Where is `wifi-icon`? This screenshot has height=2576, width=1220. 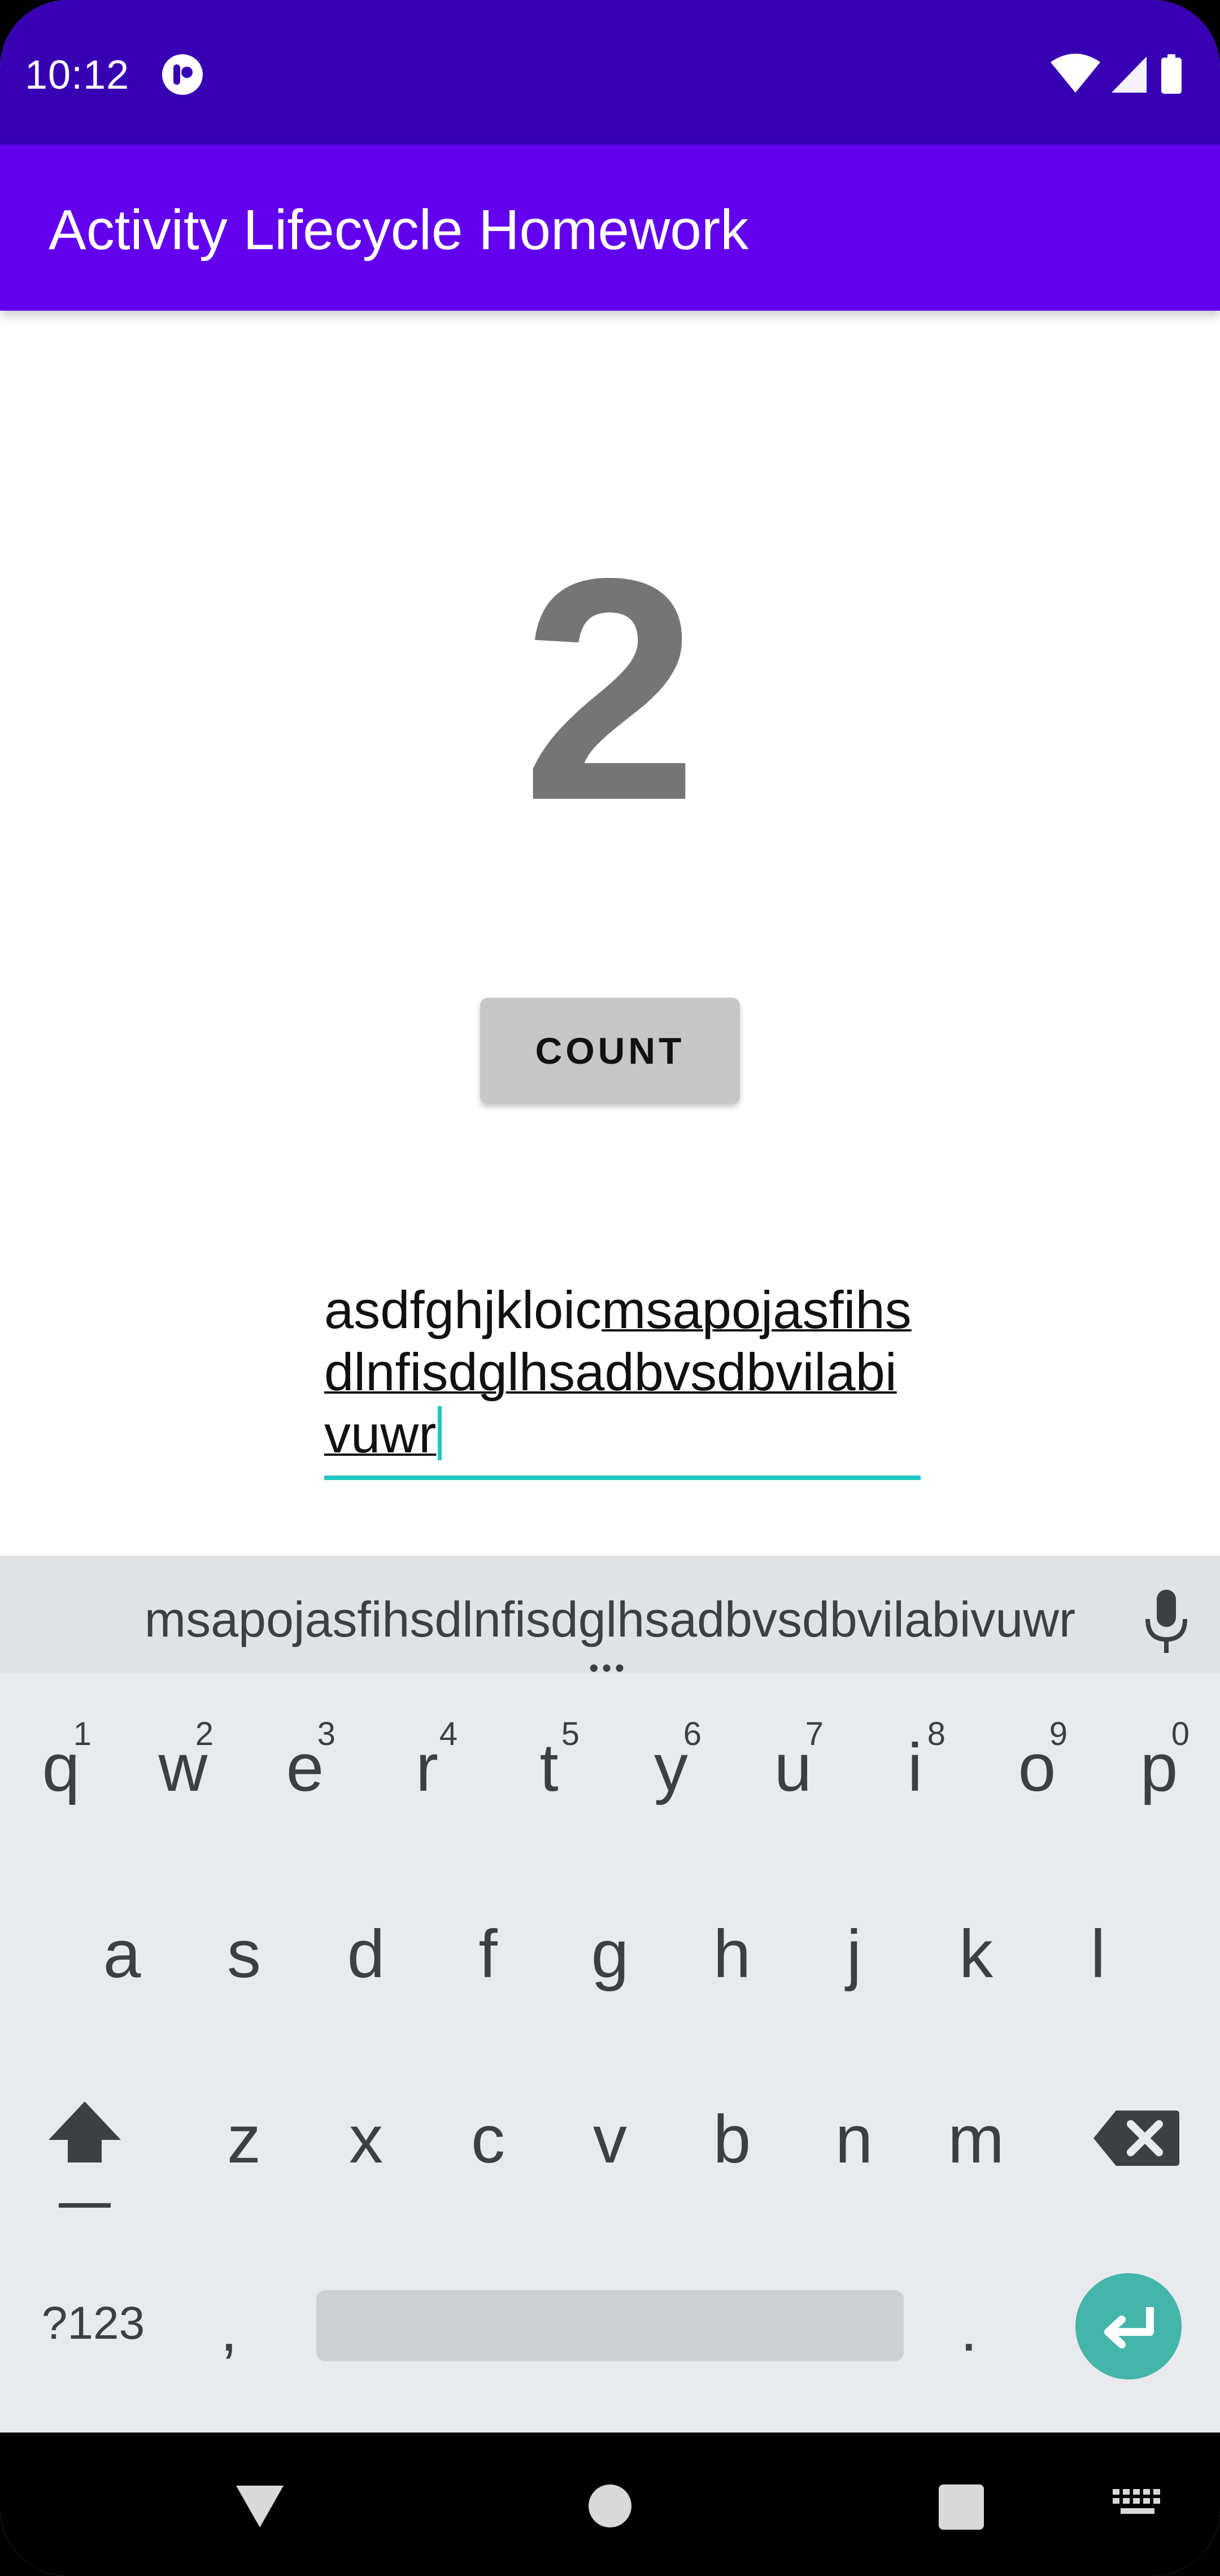
wifi-icon is located at coordinates (1075, 73).